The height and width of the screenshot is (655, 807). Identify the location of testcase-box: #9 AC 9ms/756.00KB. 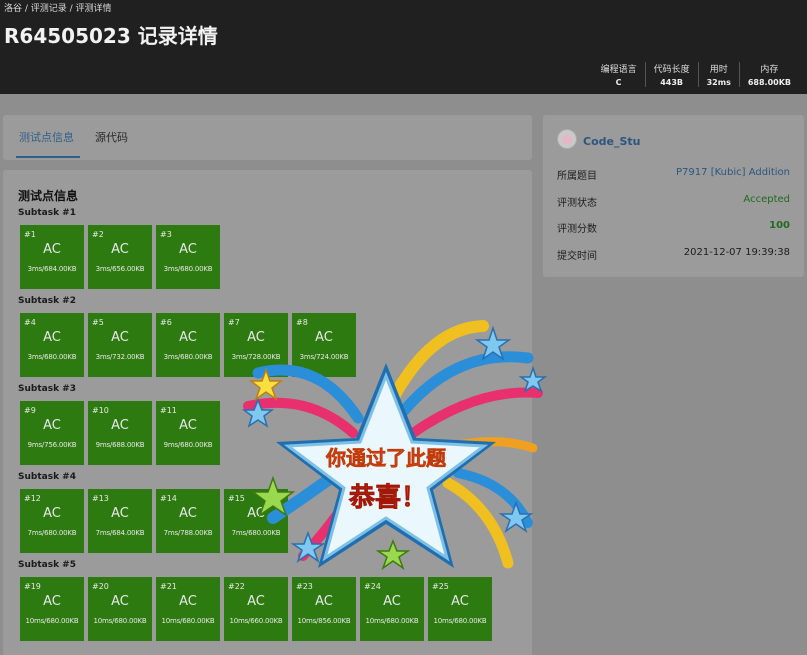
(52, 433).